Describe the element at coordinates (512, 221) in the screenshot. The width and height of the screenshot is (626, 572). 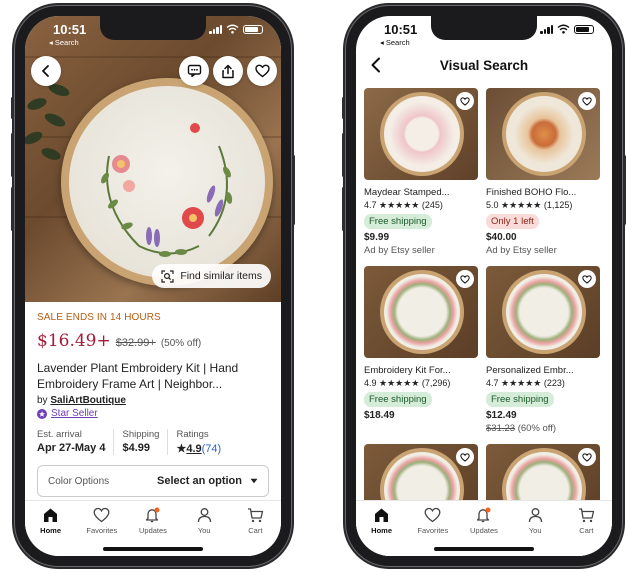
I see `stock-badge: Only 1 left` at that location.